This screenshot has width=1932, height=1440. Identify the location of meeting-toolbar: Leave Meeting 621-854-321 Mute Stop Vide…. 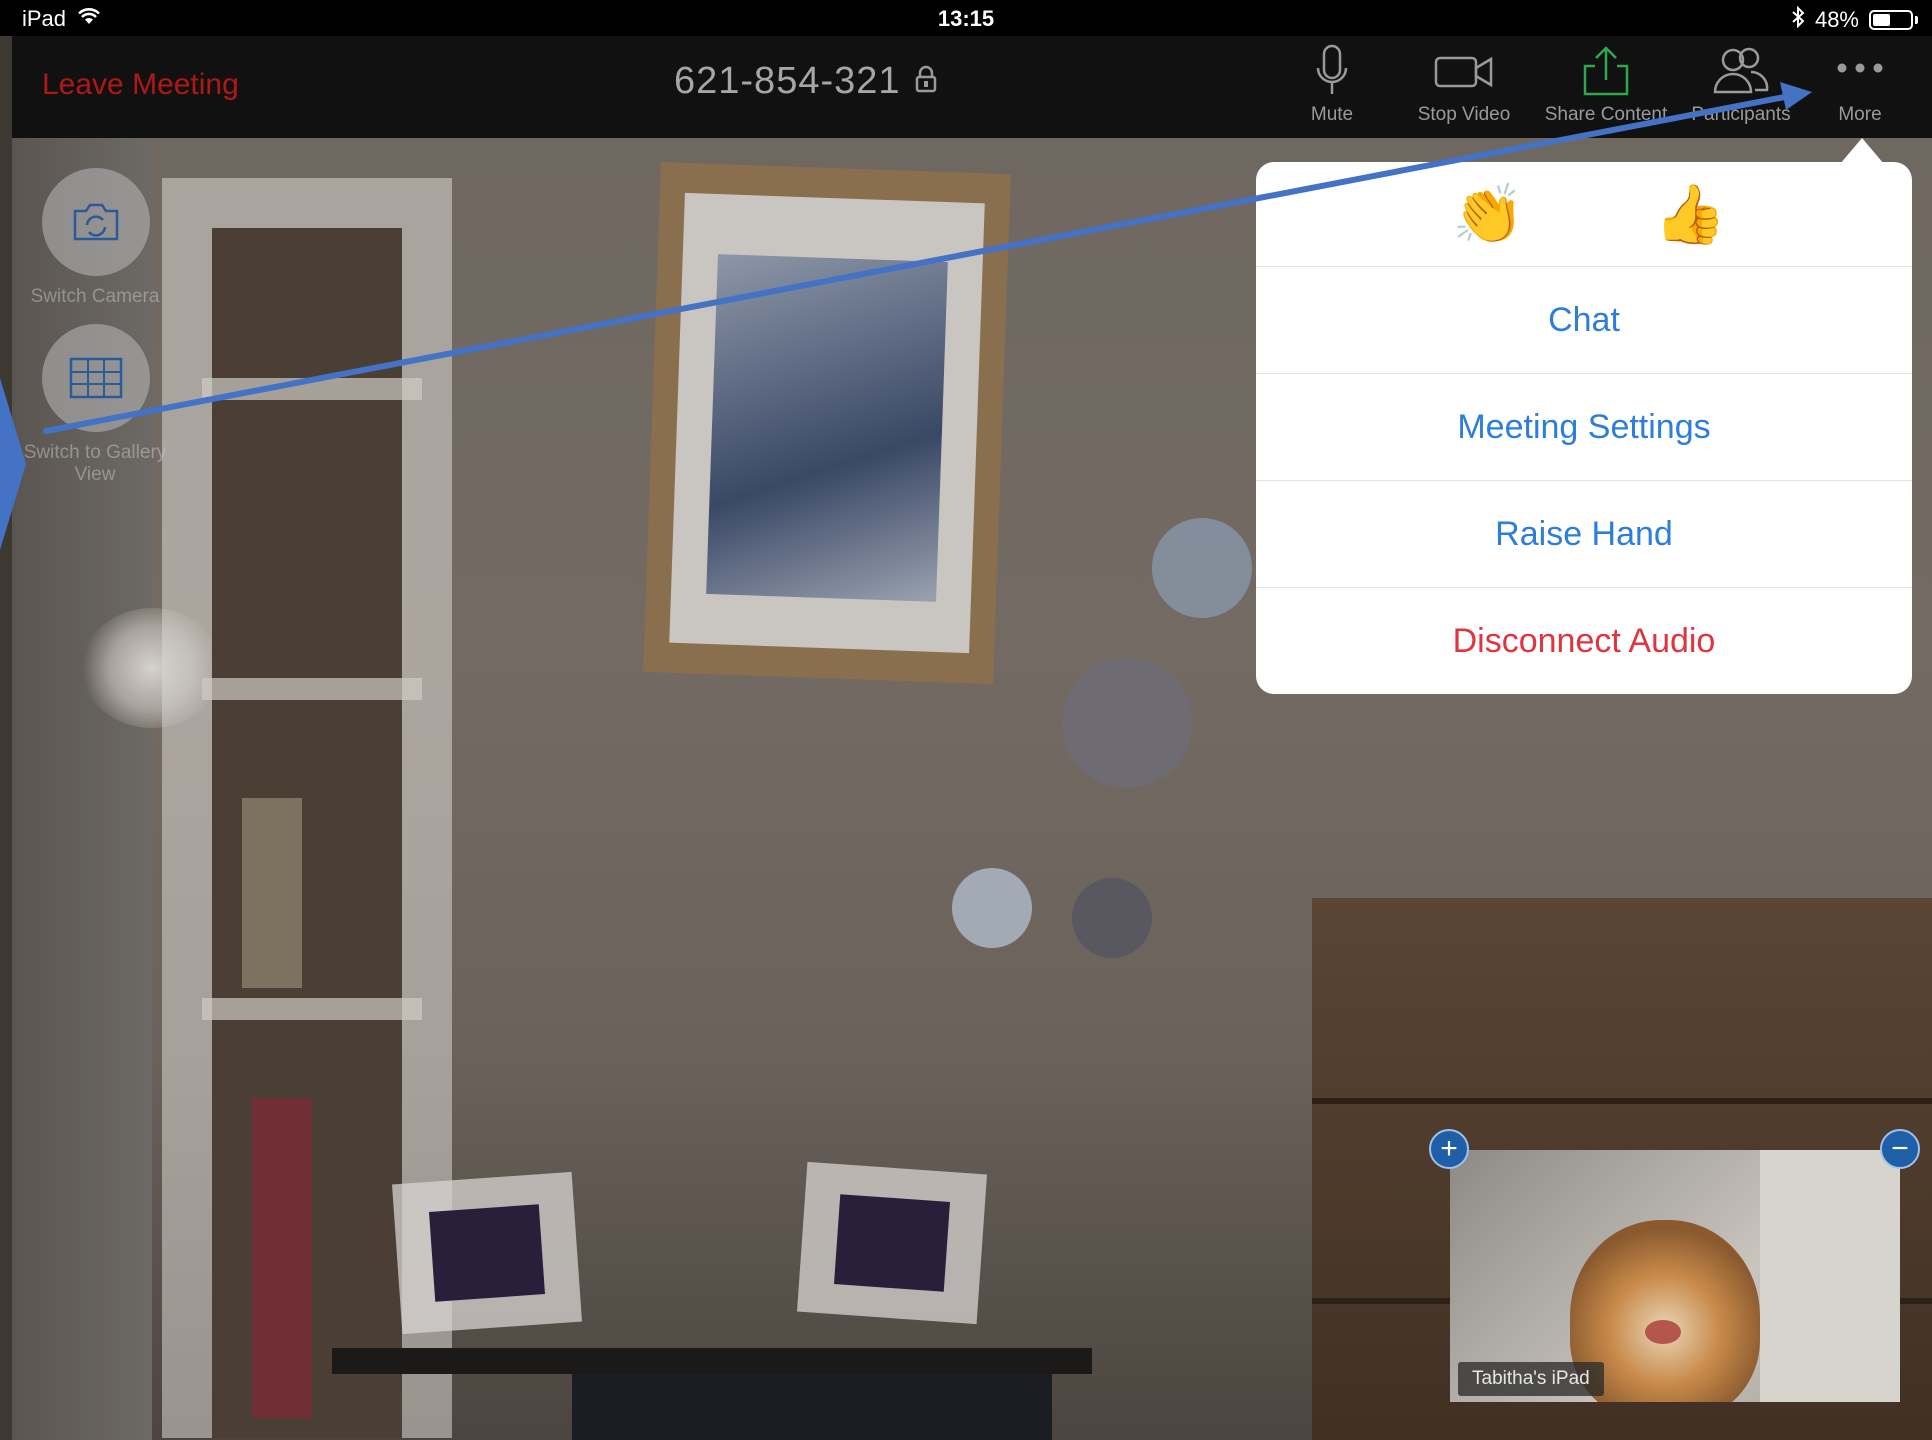
(972, 87).